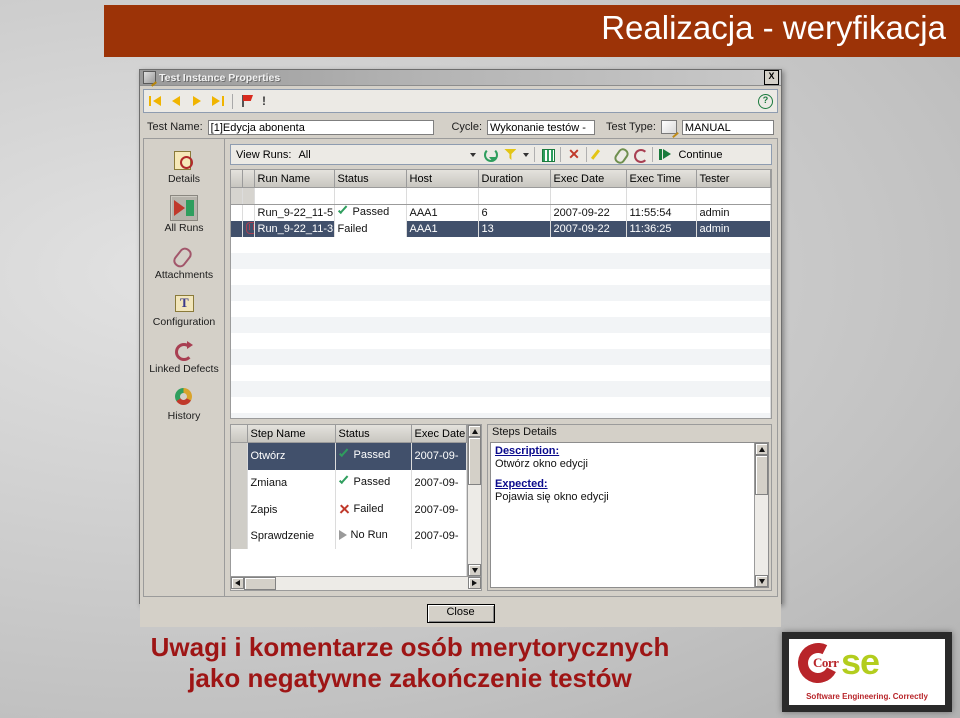  Describe the element at coordinates (184, 214) in the screenshot. I see `sidebar-item-all-runs: All Runs` at that location.